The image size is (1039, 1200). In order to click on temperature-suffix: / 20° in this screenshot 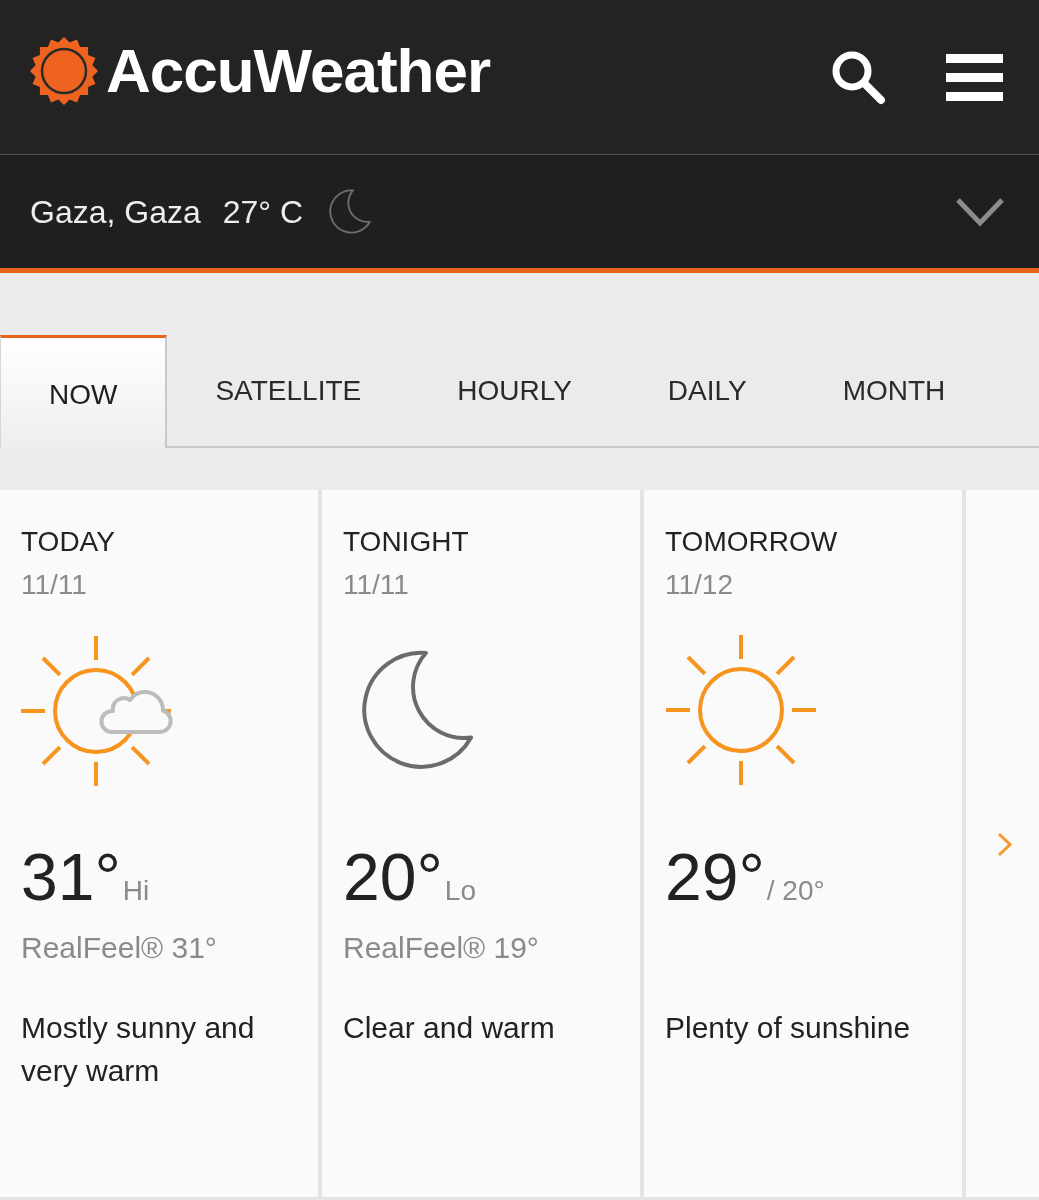, I will do `click(795, 891)`.